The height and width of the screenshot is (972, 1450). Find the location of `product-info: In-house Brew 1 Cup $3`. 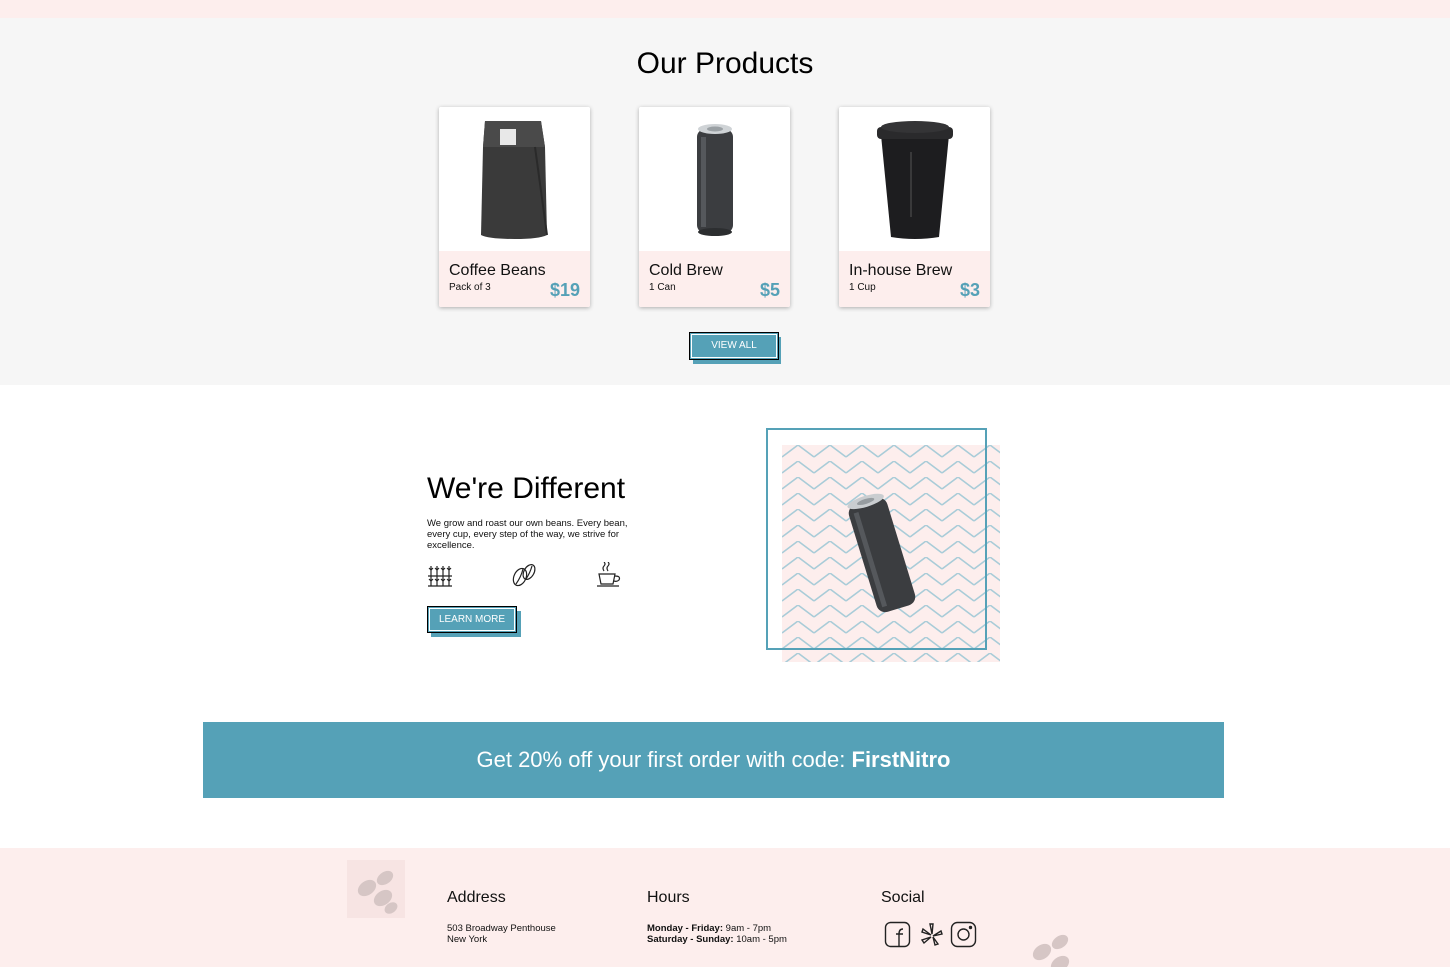

product-info: In-house Brew 1 Cup $3 is located at coordinates (914, 279).